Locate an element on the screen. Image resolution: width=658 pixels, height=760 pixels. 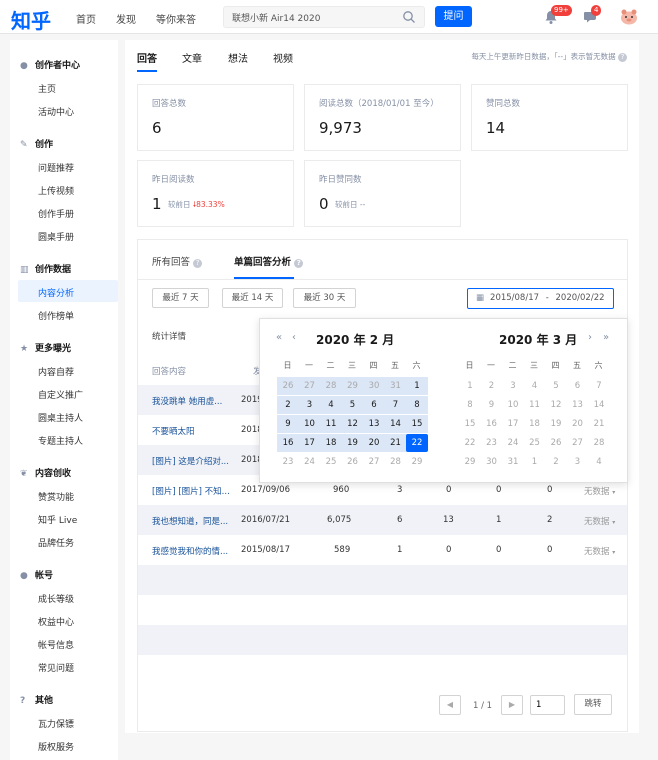
sidebar-item-roundtable-host: 圆桌主持人 is located at coordinates (60, 417).